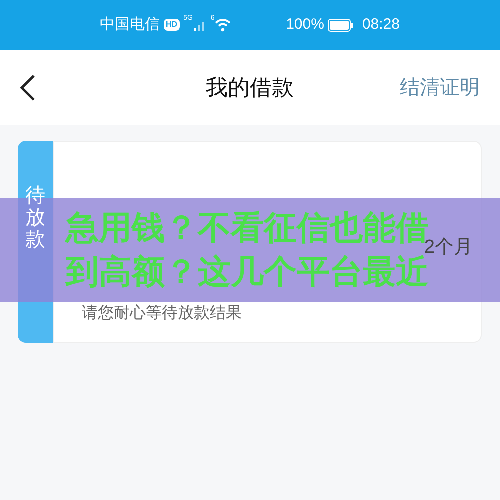  I want to click on wifi-icon, so click(222, 25).